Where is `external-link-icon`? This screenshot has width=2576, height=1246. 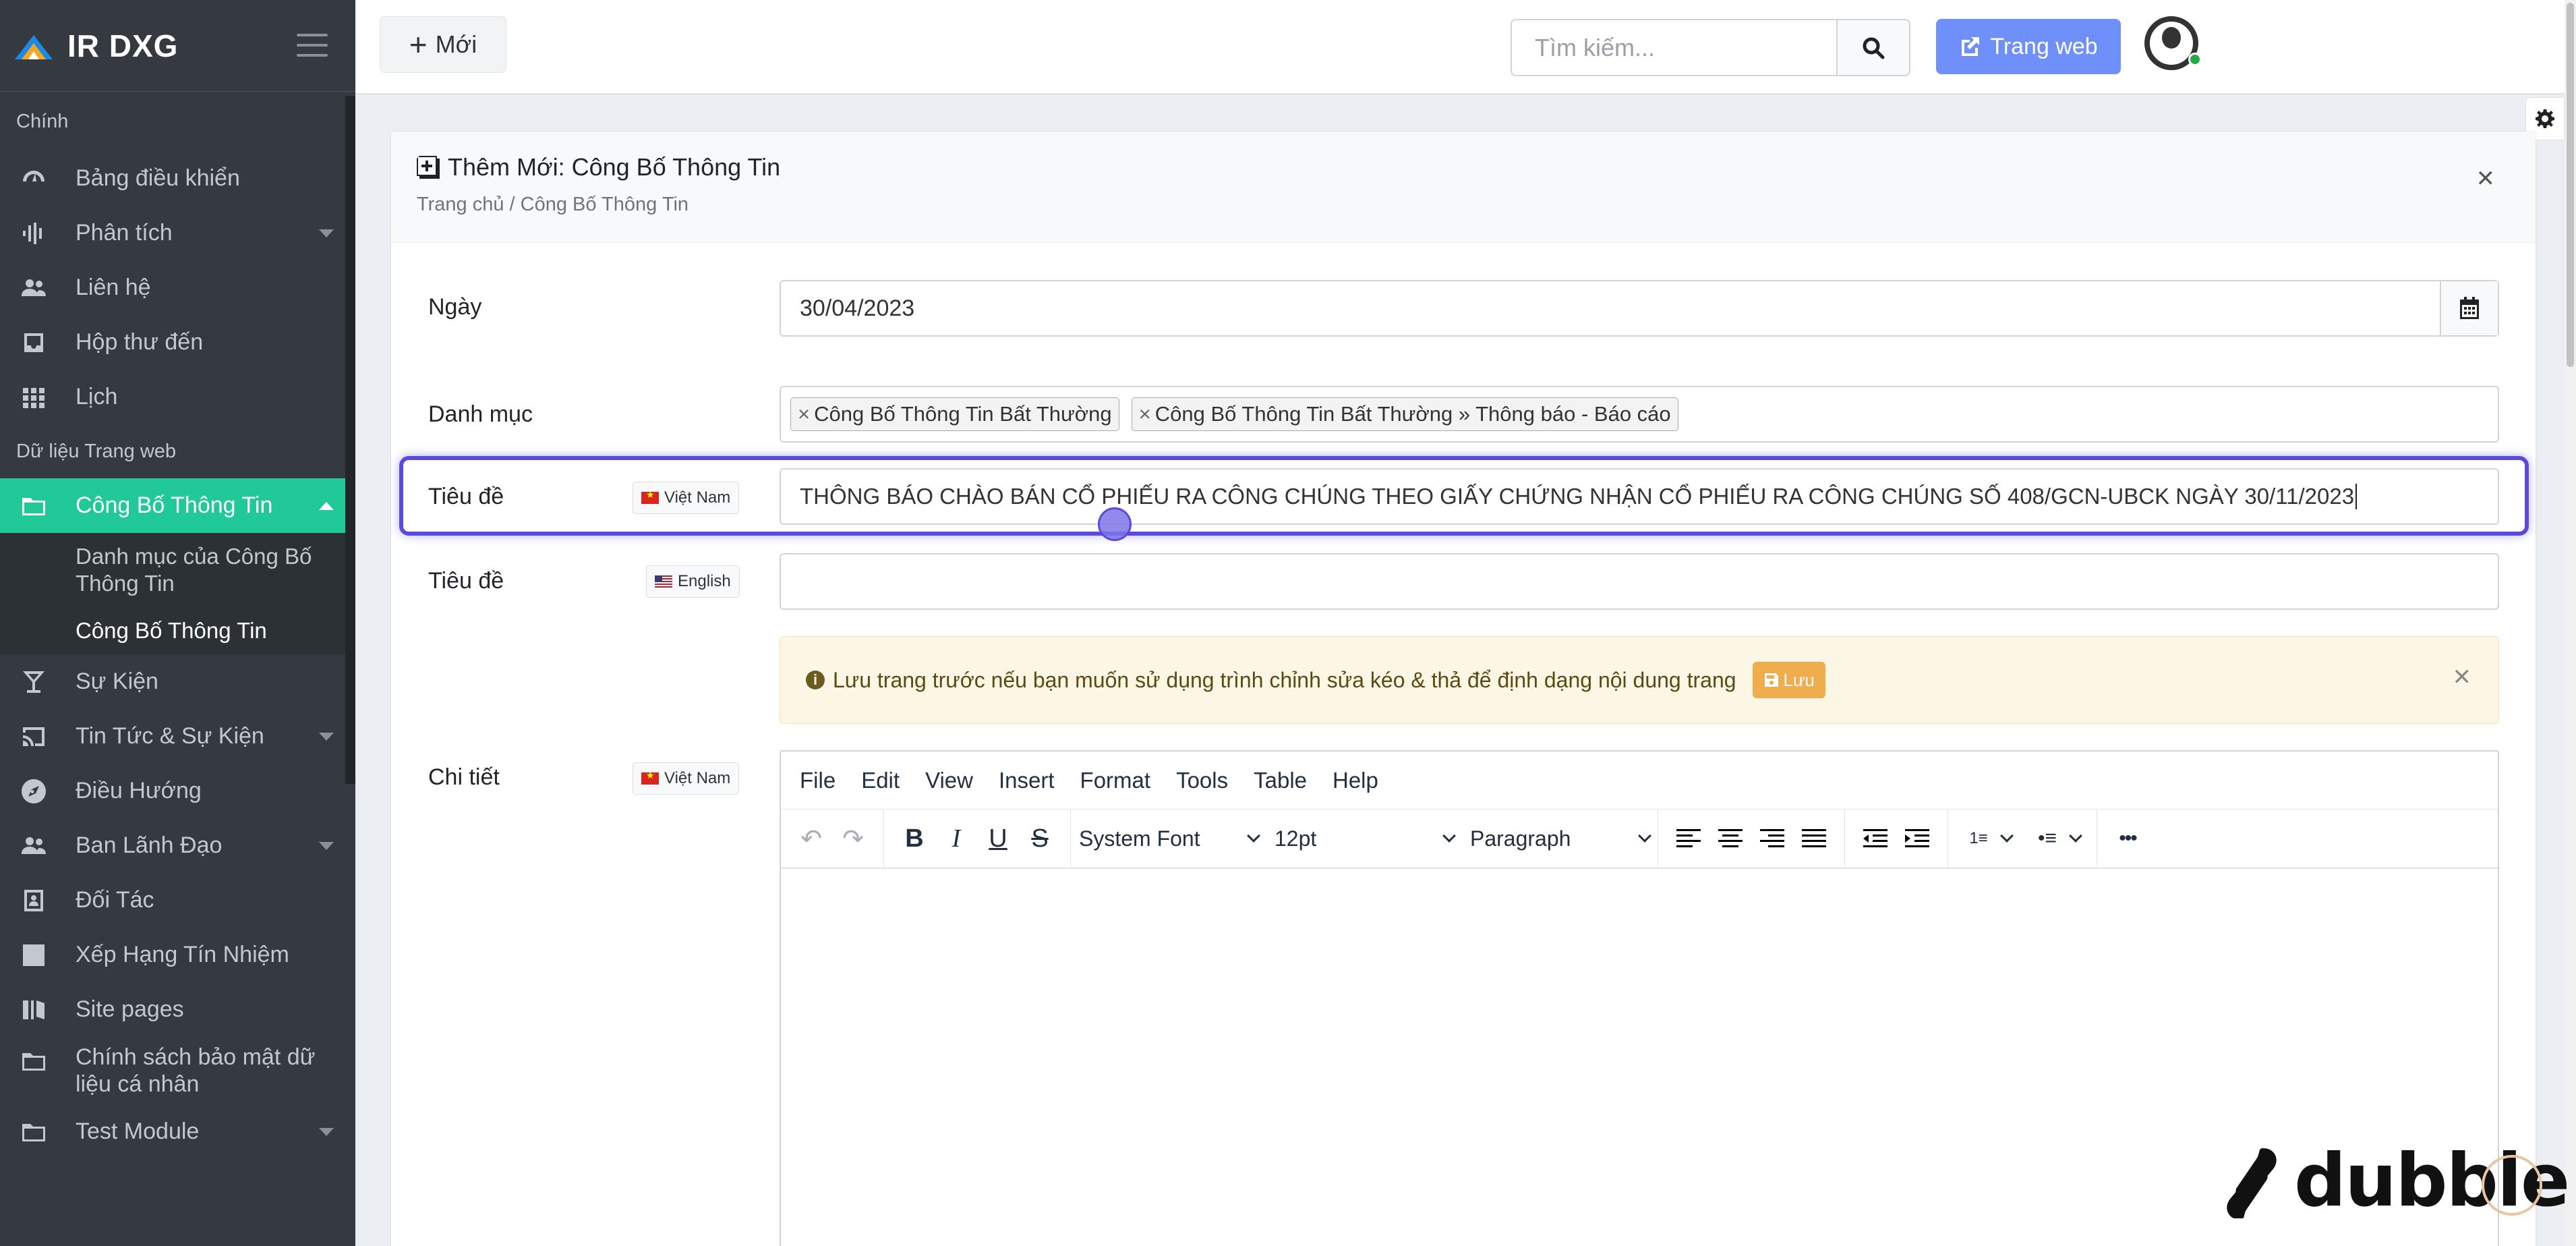
external-link-icon is located at coordinates (1971, 46).